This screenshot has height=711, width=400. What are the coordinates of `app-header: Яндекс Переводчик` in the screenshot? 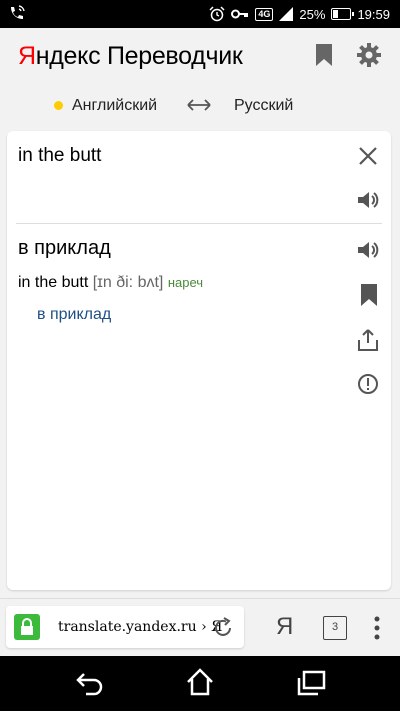 It's located at (200, 56).